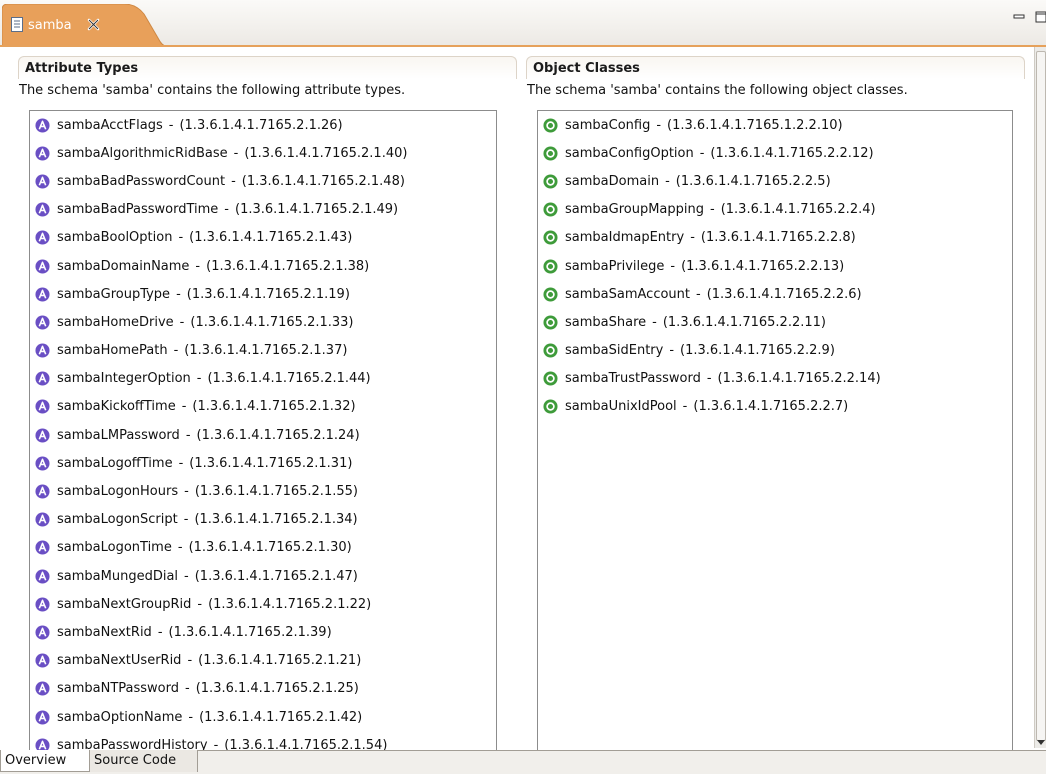 The image size is (1046, 774). Describe the element at coordinates (523, 762) in the screenshot. I see `editor-page-tabs: Overview Source Code` at that location.